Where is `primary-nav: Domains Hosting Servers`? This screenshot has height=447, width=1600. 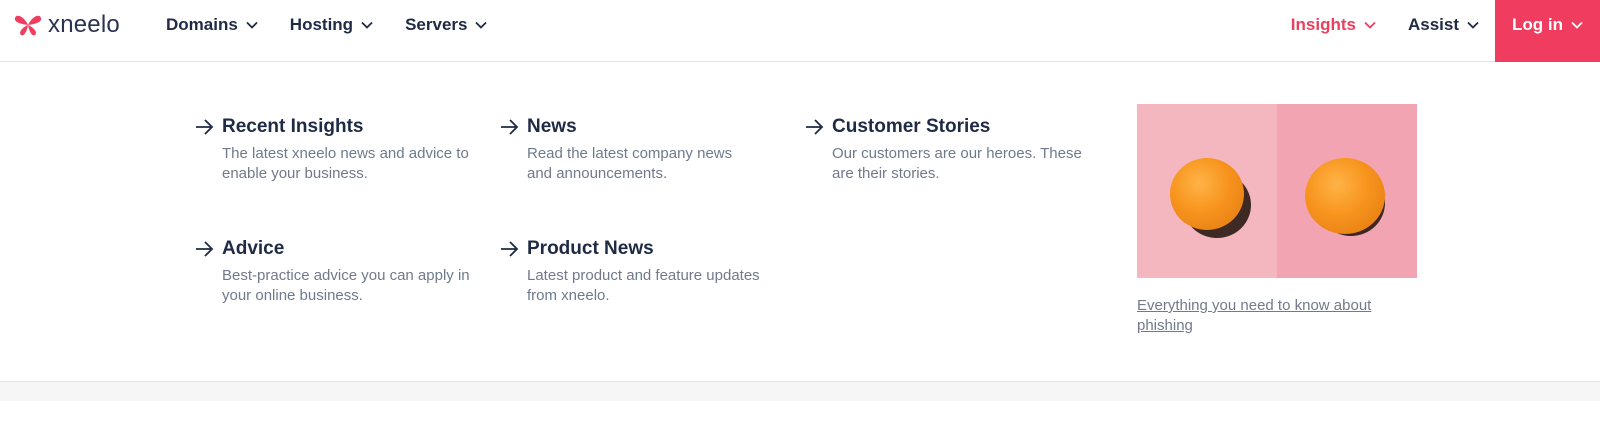
primary-nav: Domains Hosting Servers is located at coordinates (342, 25).